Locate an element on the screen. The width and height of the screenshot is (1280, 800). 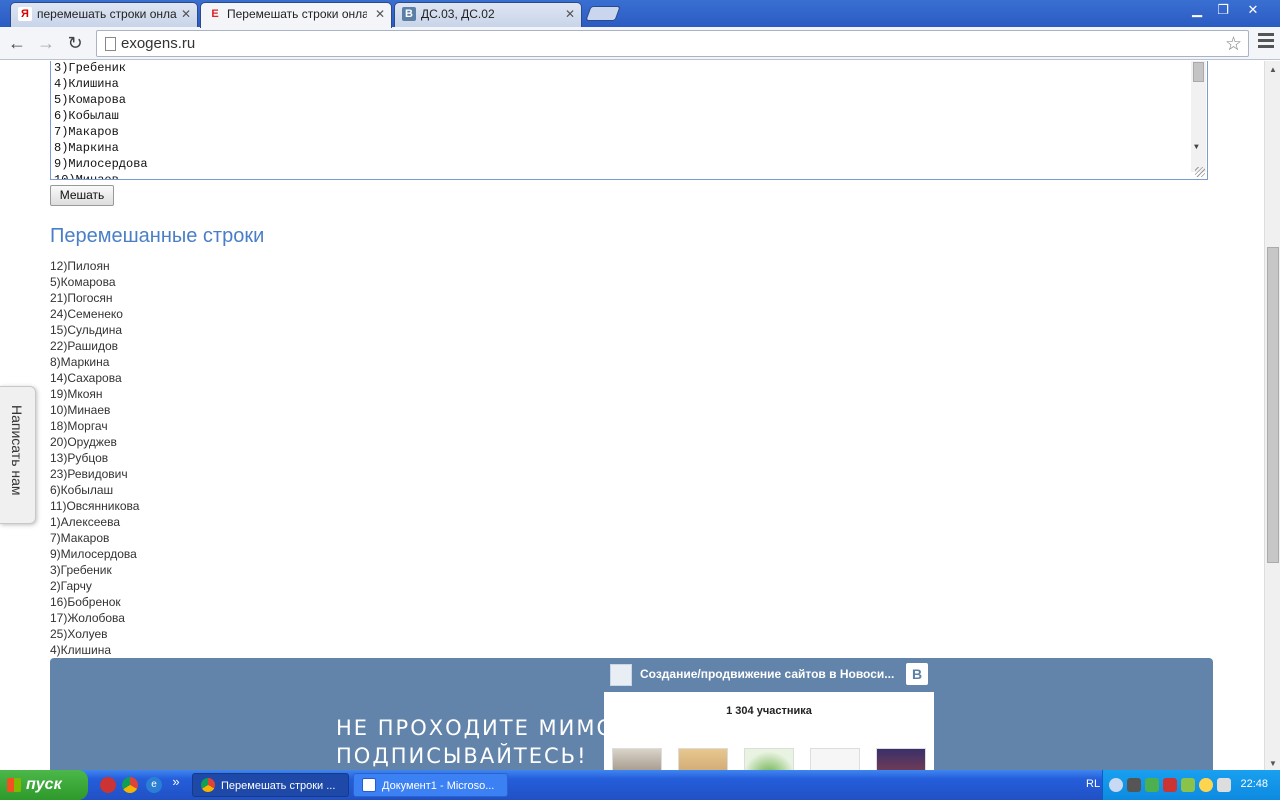
group-logo-icon is located at coordinates (621, 675).